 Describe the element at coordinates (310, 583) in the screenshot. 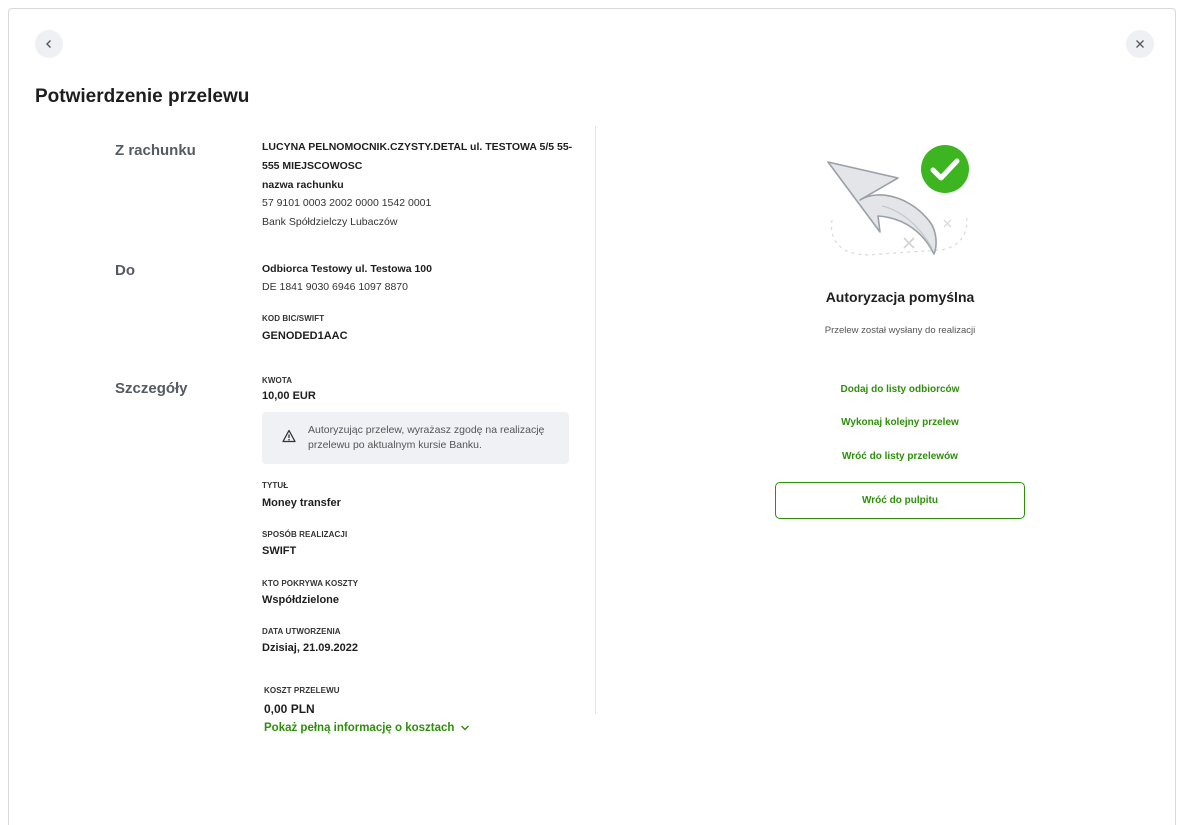

I see `costs-label: KTO POKRYWA KOSZTY` at that location.